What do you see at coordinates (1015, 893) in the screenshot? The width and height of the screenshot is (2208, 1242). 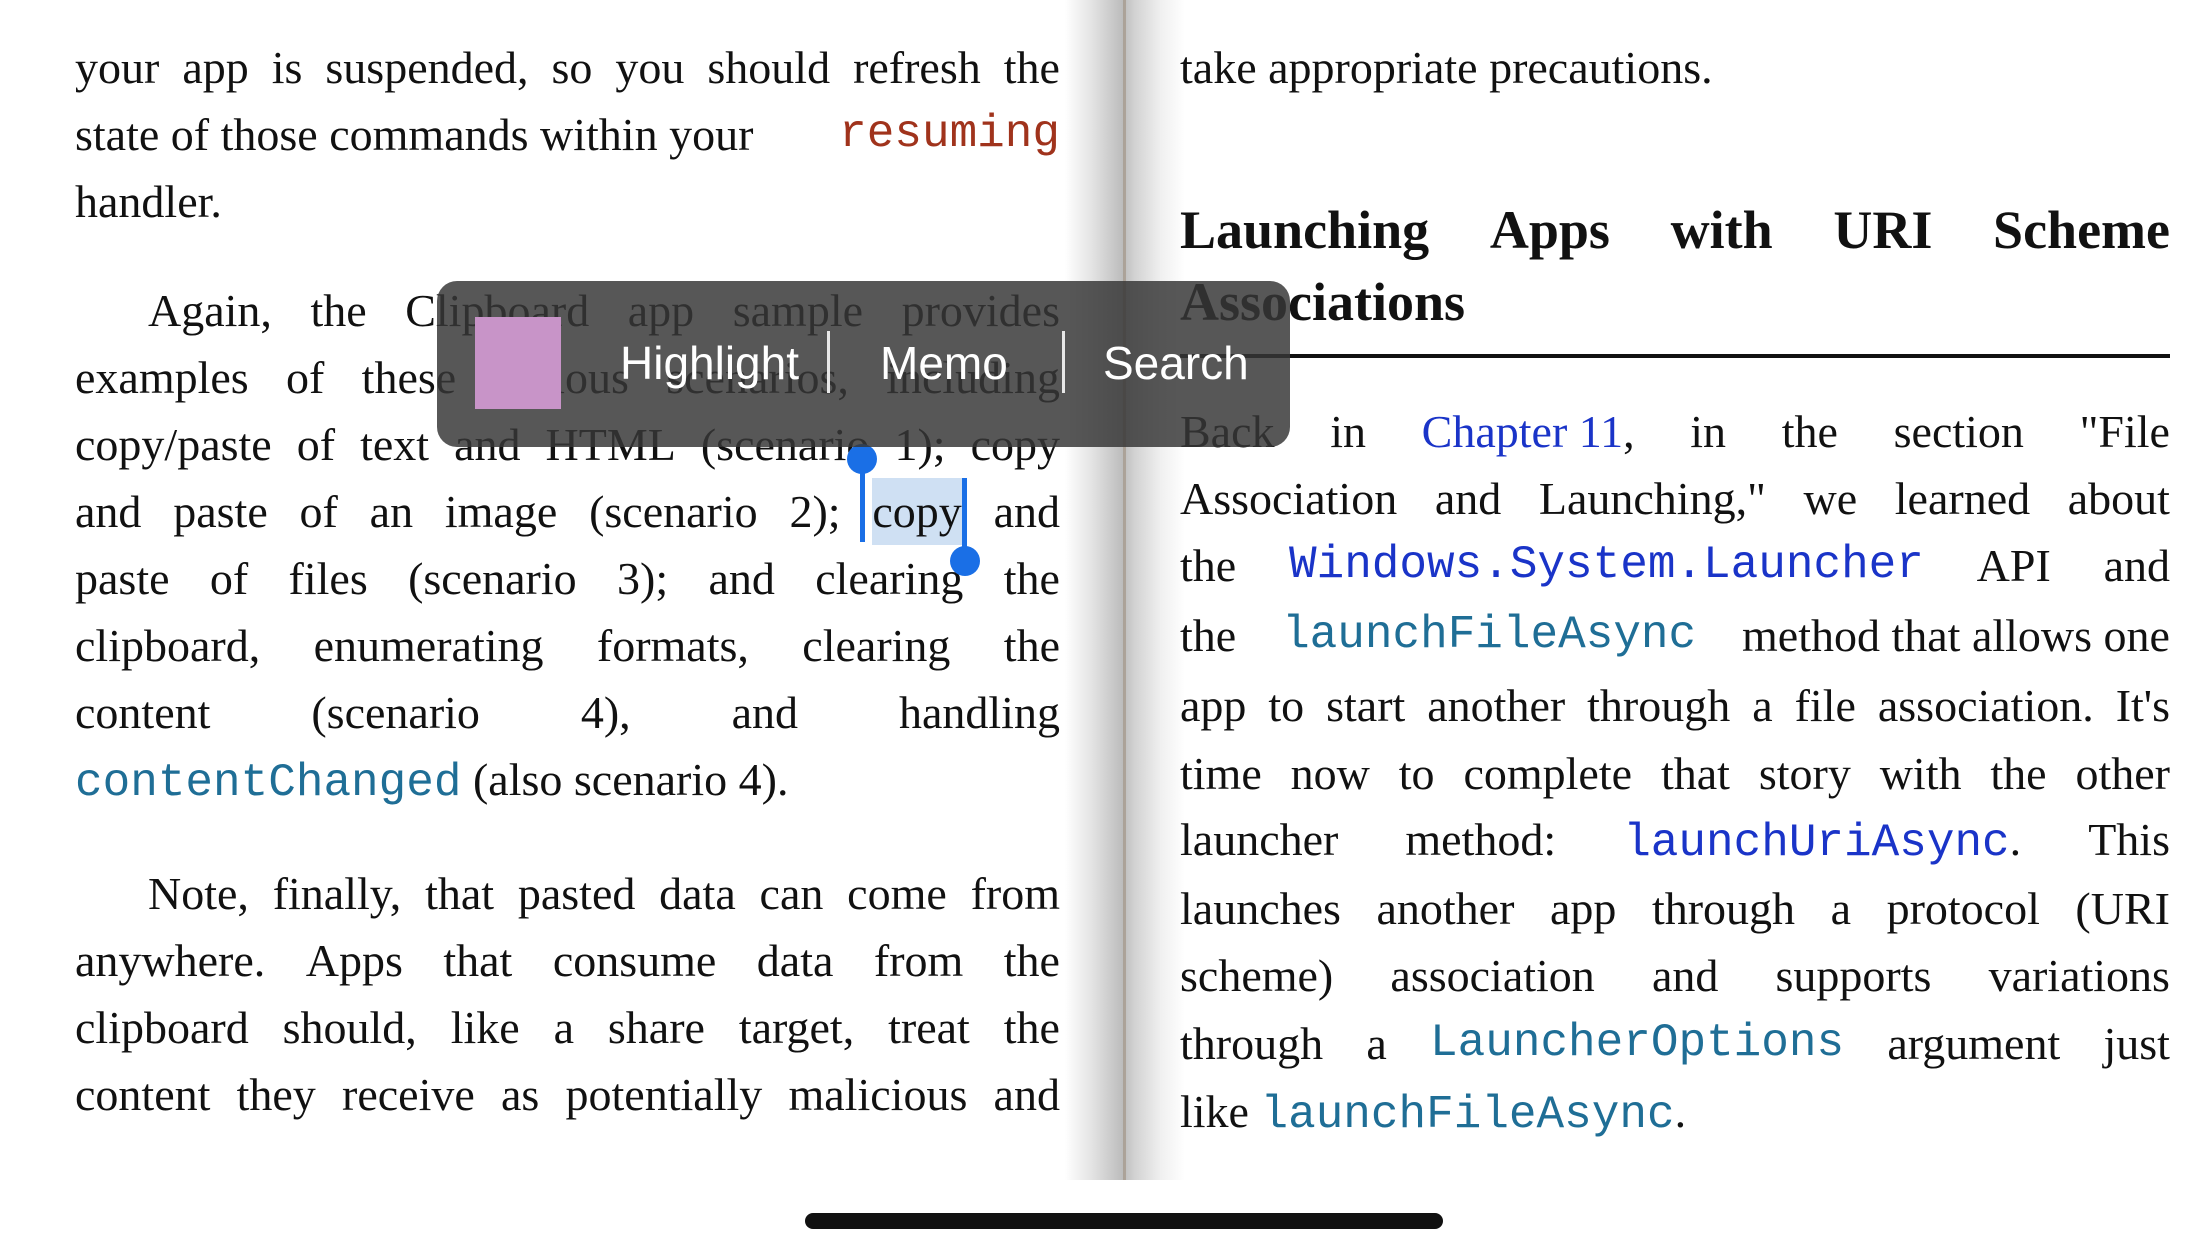 I see `word: from` at bounding box center [1015, 893].